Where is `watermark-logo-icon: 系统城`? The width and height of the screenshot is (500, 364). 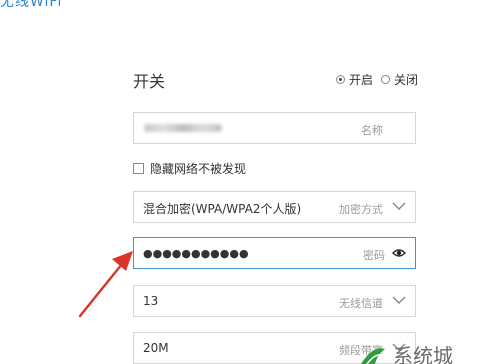 watermark-logo-icon: 系统城 is located at coordinates (407, 354).